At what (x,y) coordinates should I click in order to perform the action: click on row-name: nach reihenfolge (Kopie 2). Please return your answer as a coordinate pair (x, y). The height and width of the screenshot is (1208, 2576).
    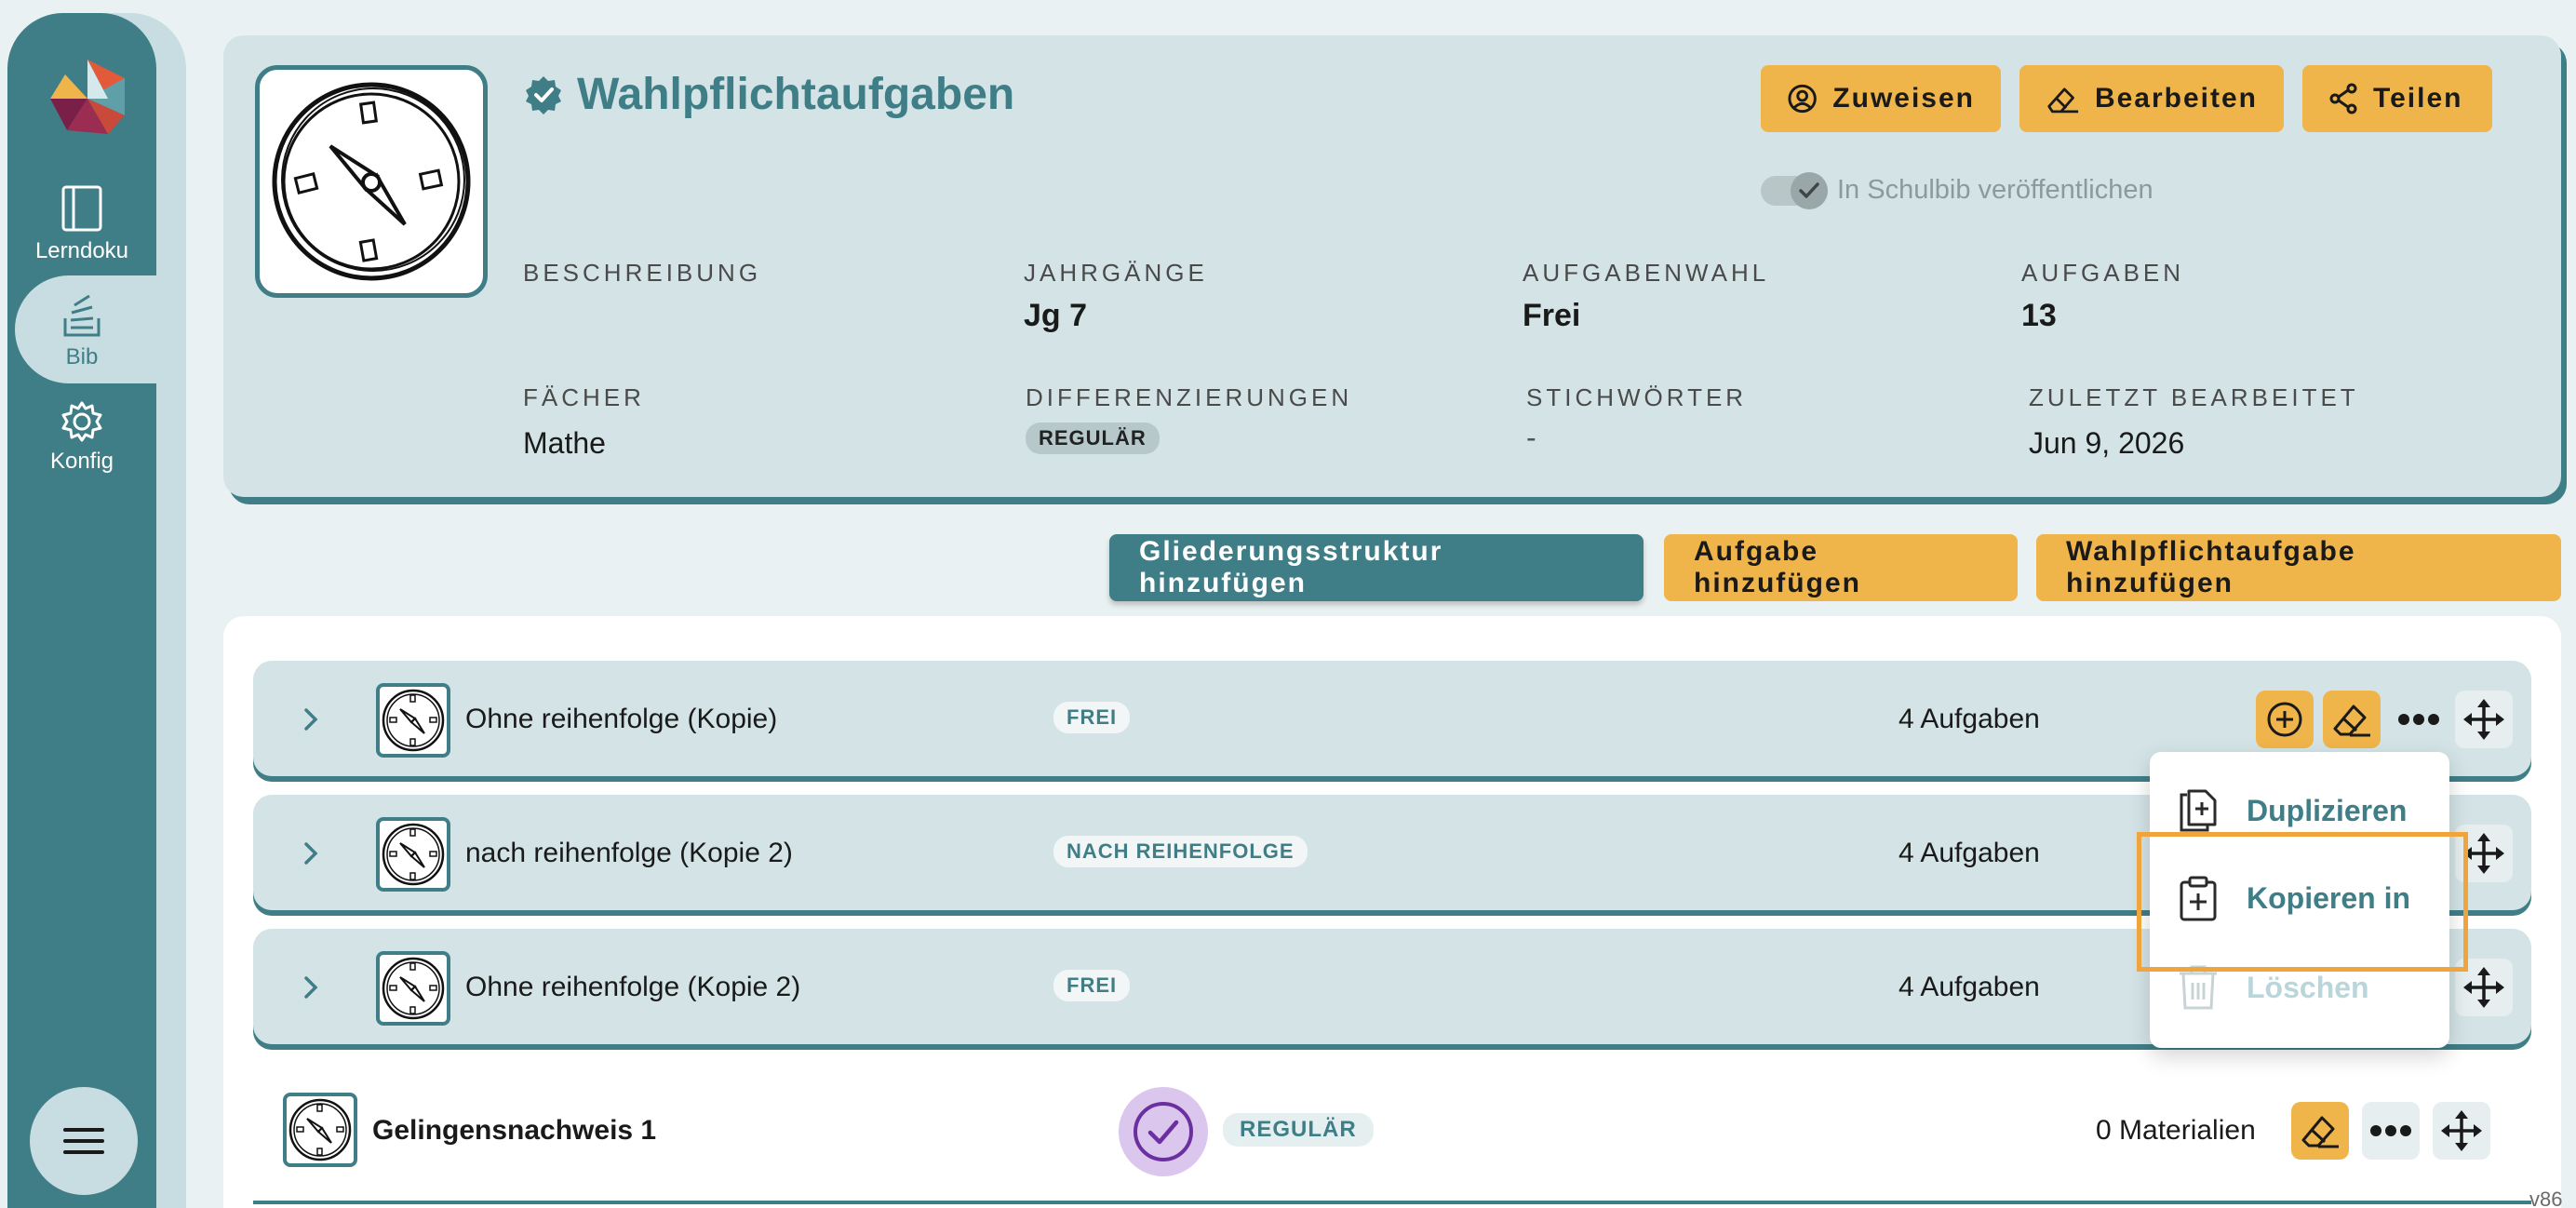
    Looking at the image, I should click on (629, 853).